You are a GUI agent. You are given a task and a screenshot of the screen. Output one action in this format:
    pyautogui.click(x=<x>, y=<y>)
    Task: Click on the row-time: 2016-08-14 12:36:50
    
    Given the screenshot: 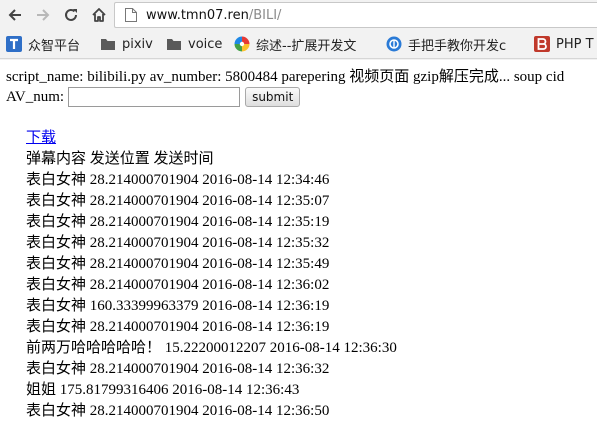 What is the action you would take?
    pyautogui.click(x=266, y=411)
    